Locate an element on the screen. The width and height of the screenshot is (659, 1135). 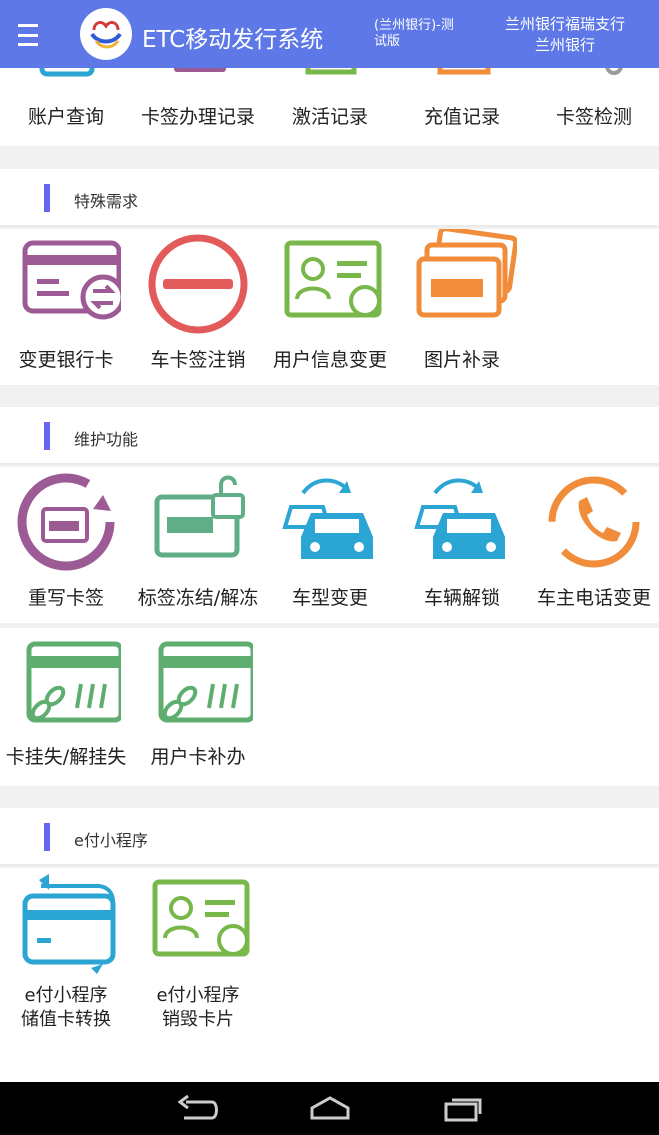
change-bank-card-button: 变更银行卡 is located at coordinates (66, 300).